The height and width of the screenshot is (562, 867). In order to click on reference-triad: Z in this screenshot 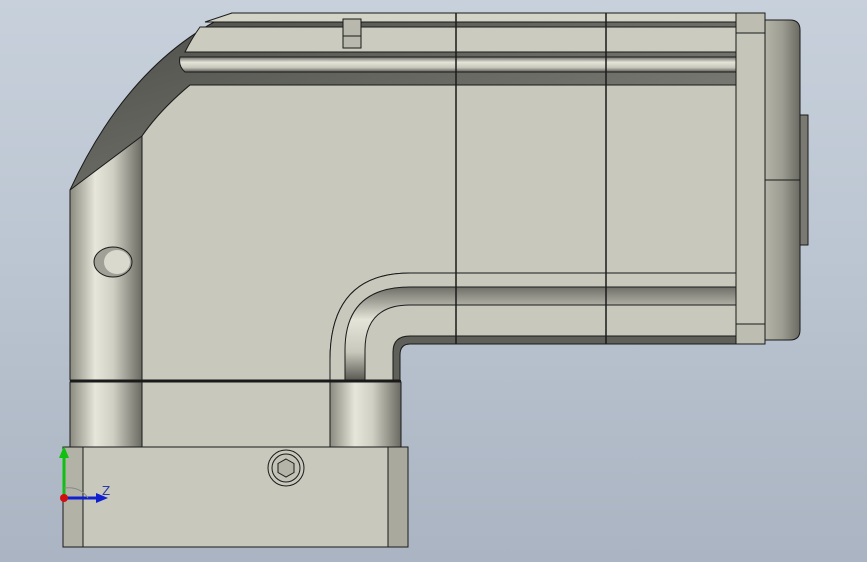, I will do `click(87, 477)`.